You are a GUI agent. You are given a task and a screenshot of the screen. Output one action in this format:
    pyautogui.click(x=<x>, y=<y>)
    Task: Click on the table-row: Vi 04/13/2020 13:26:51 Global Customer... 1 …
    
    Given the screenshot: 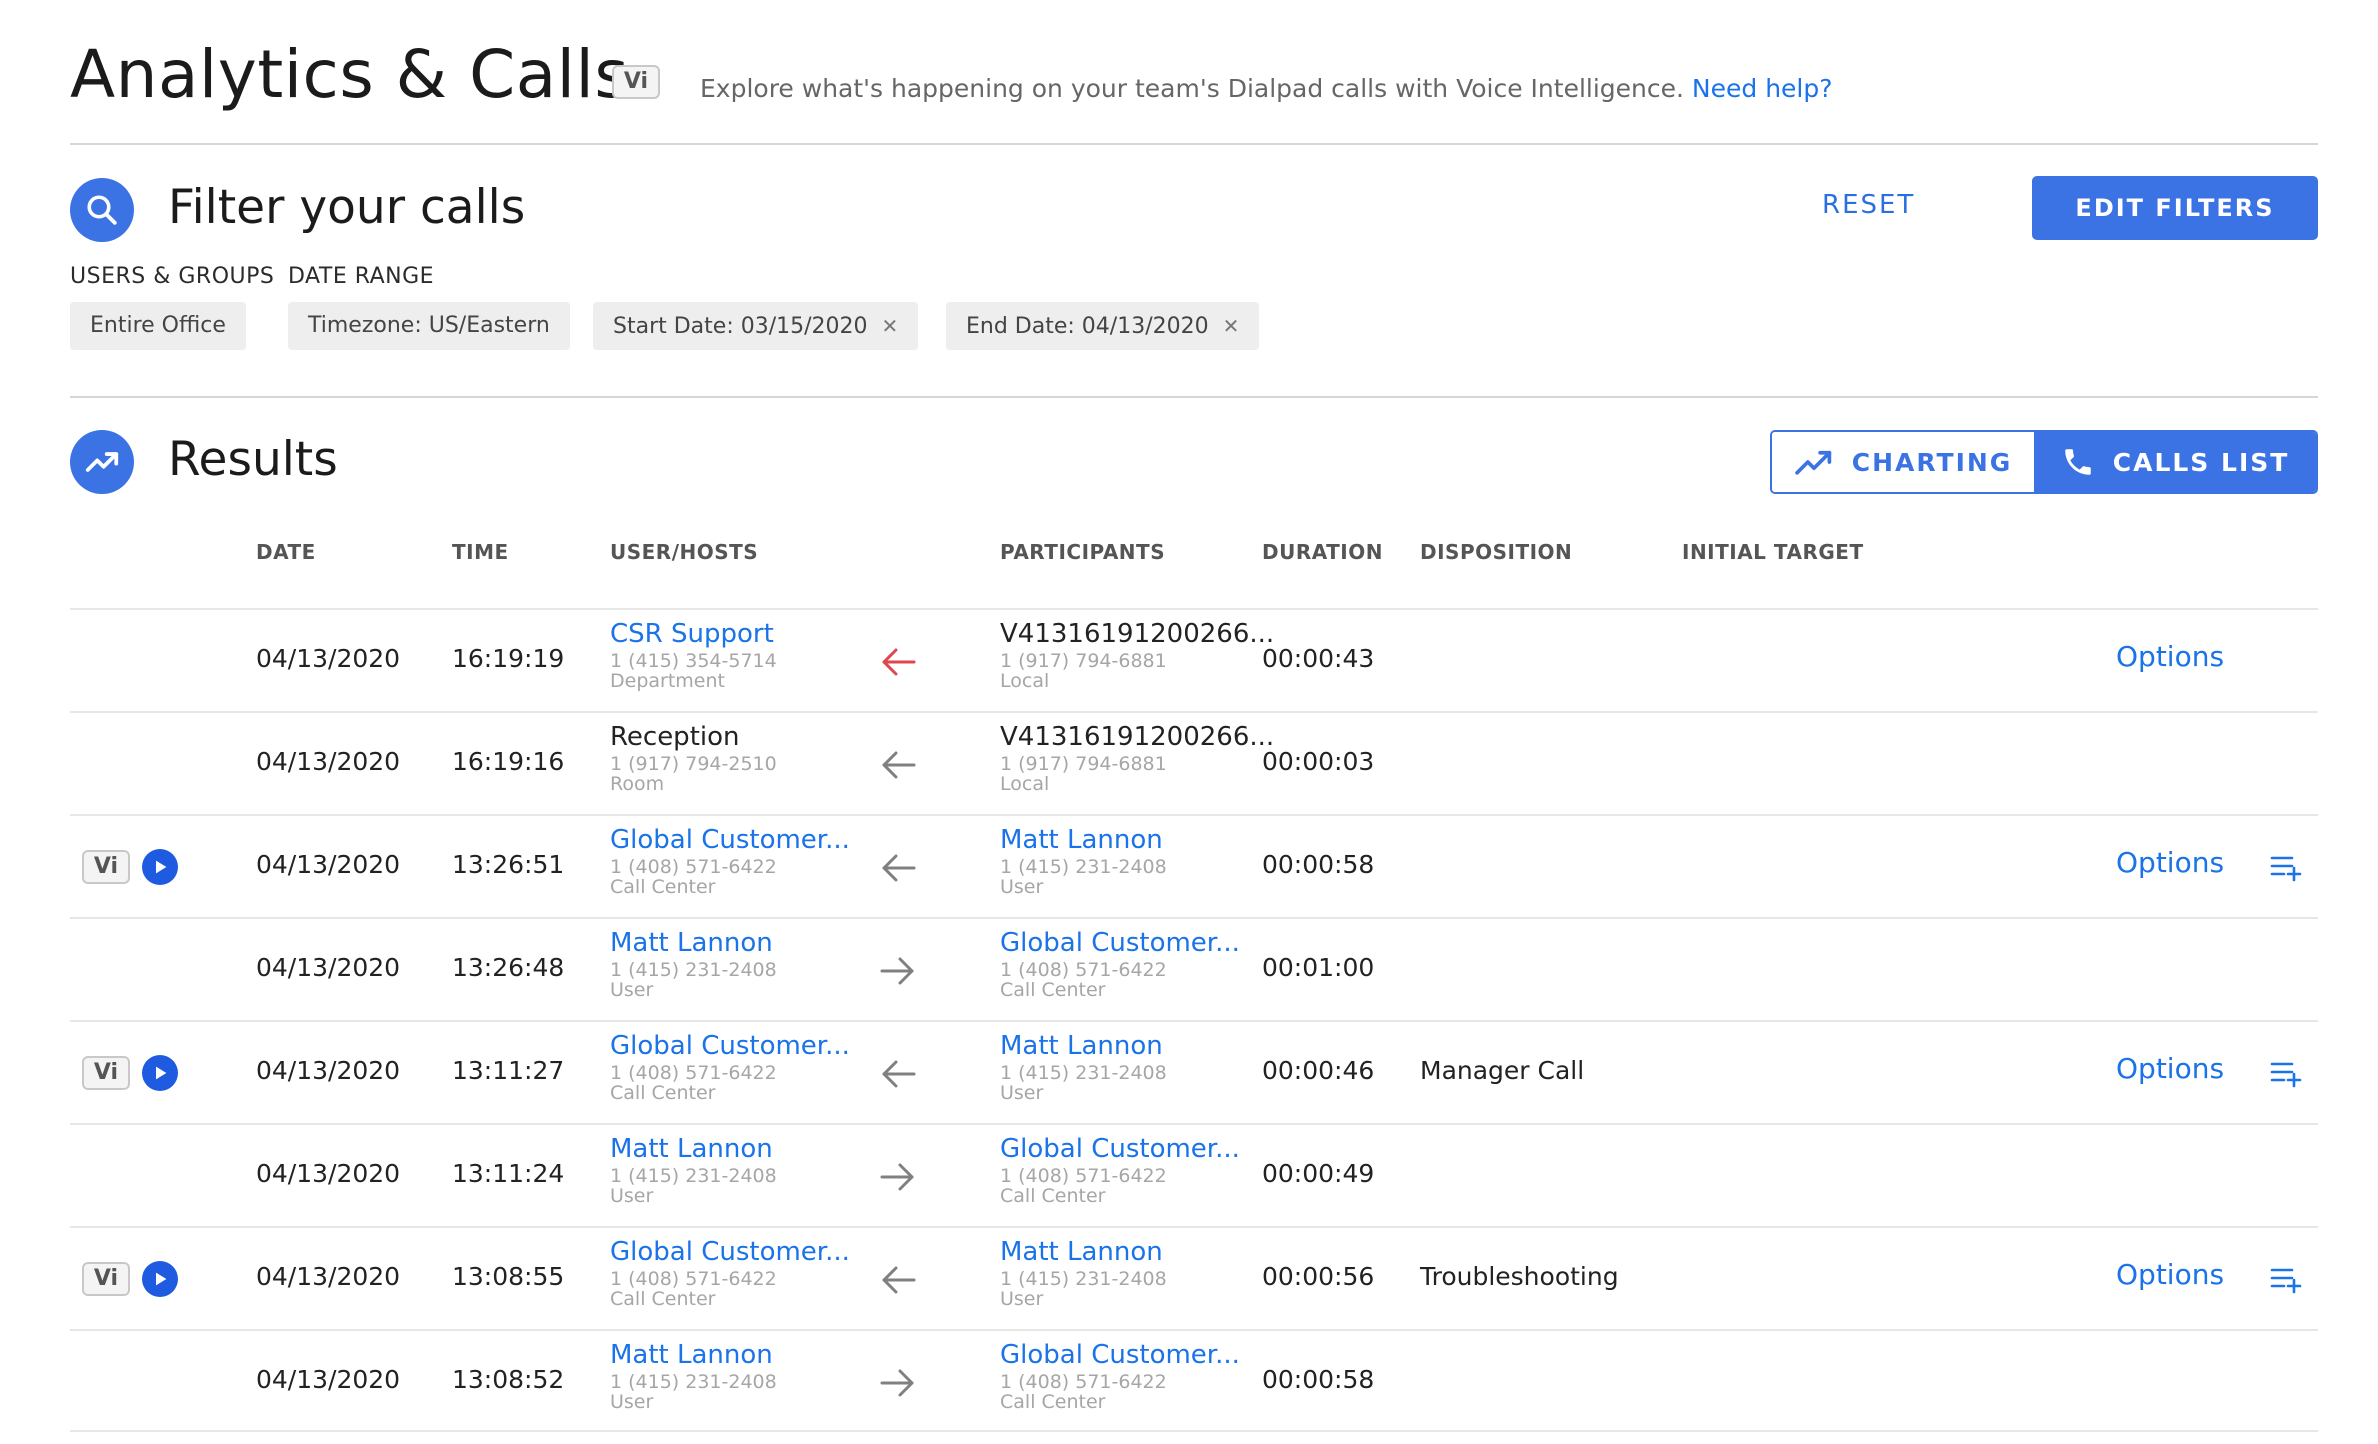 What is the action you would take?
    pyautogui.click(x=1194, y=865)
    